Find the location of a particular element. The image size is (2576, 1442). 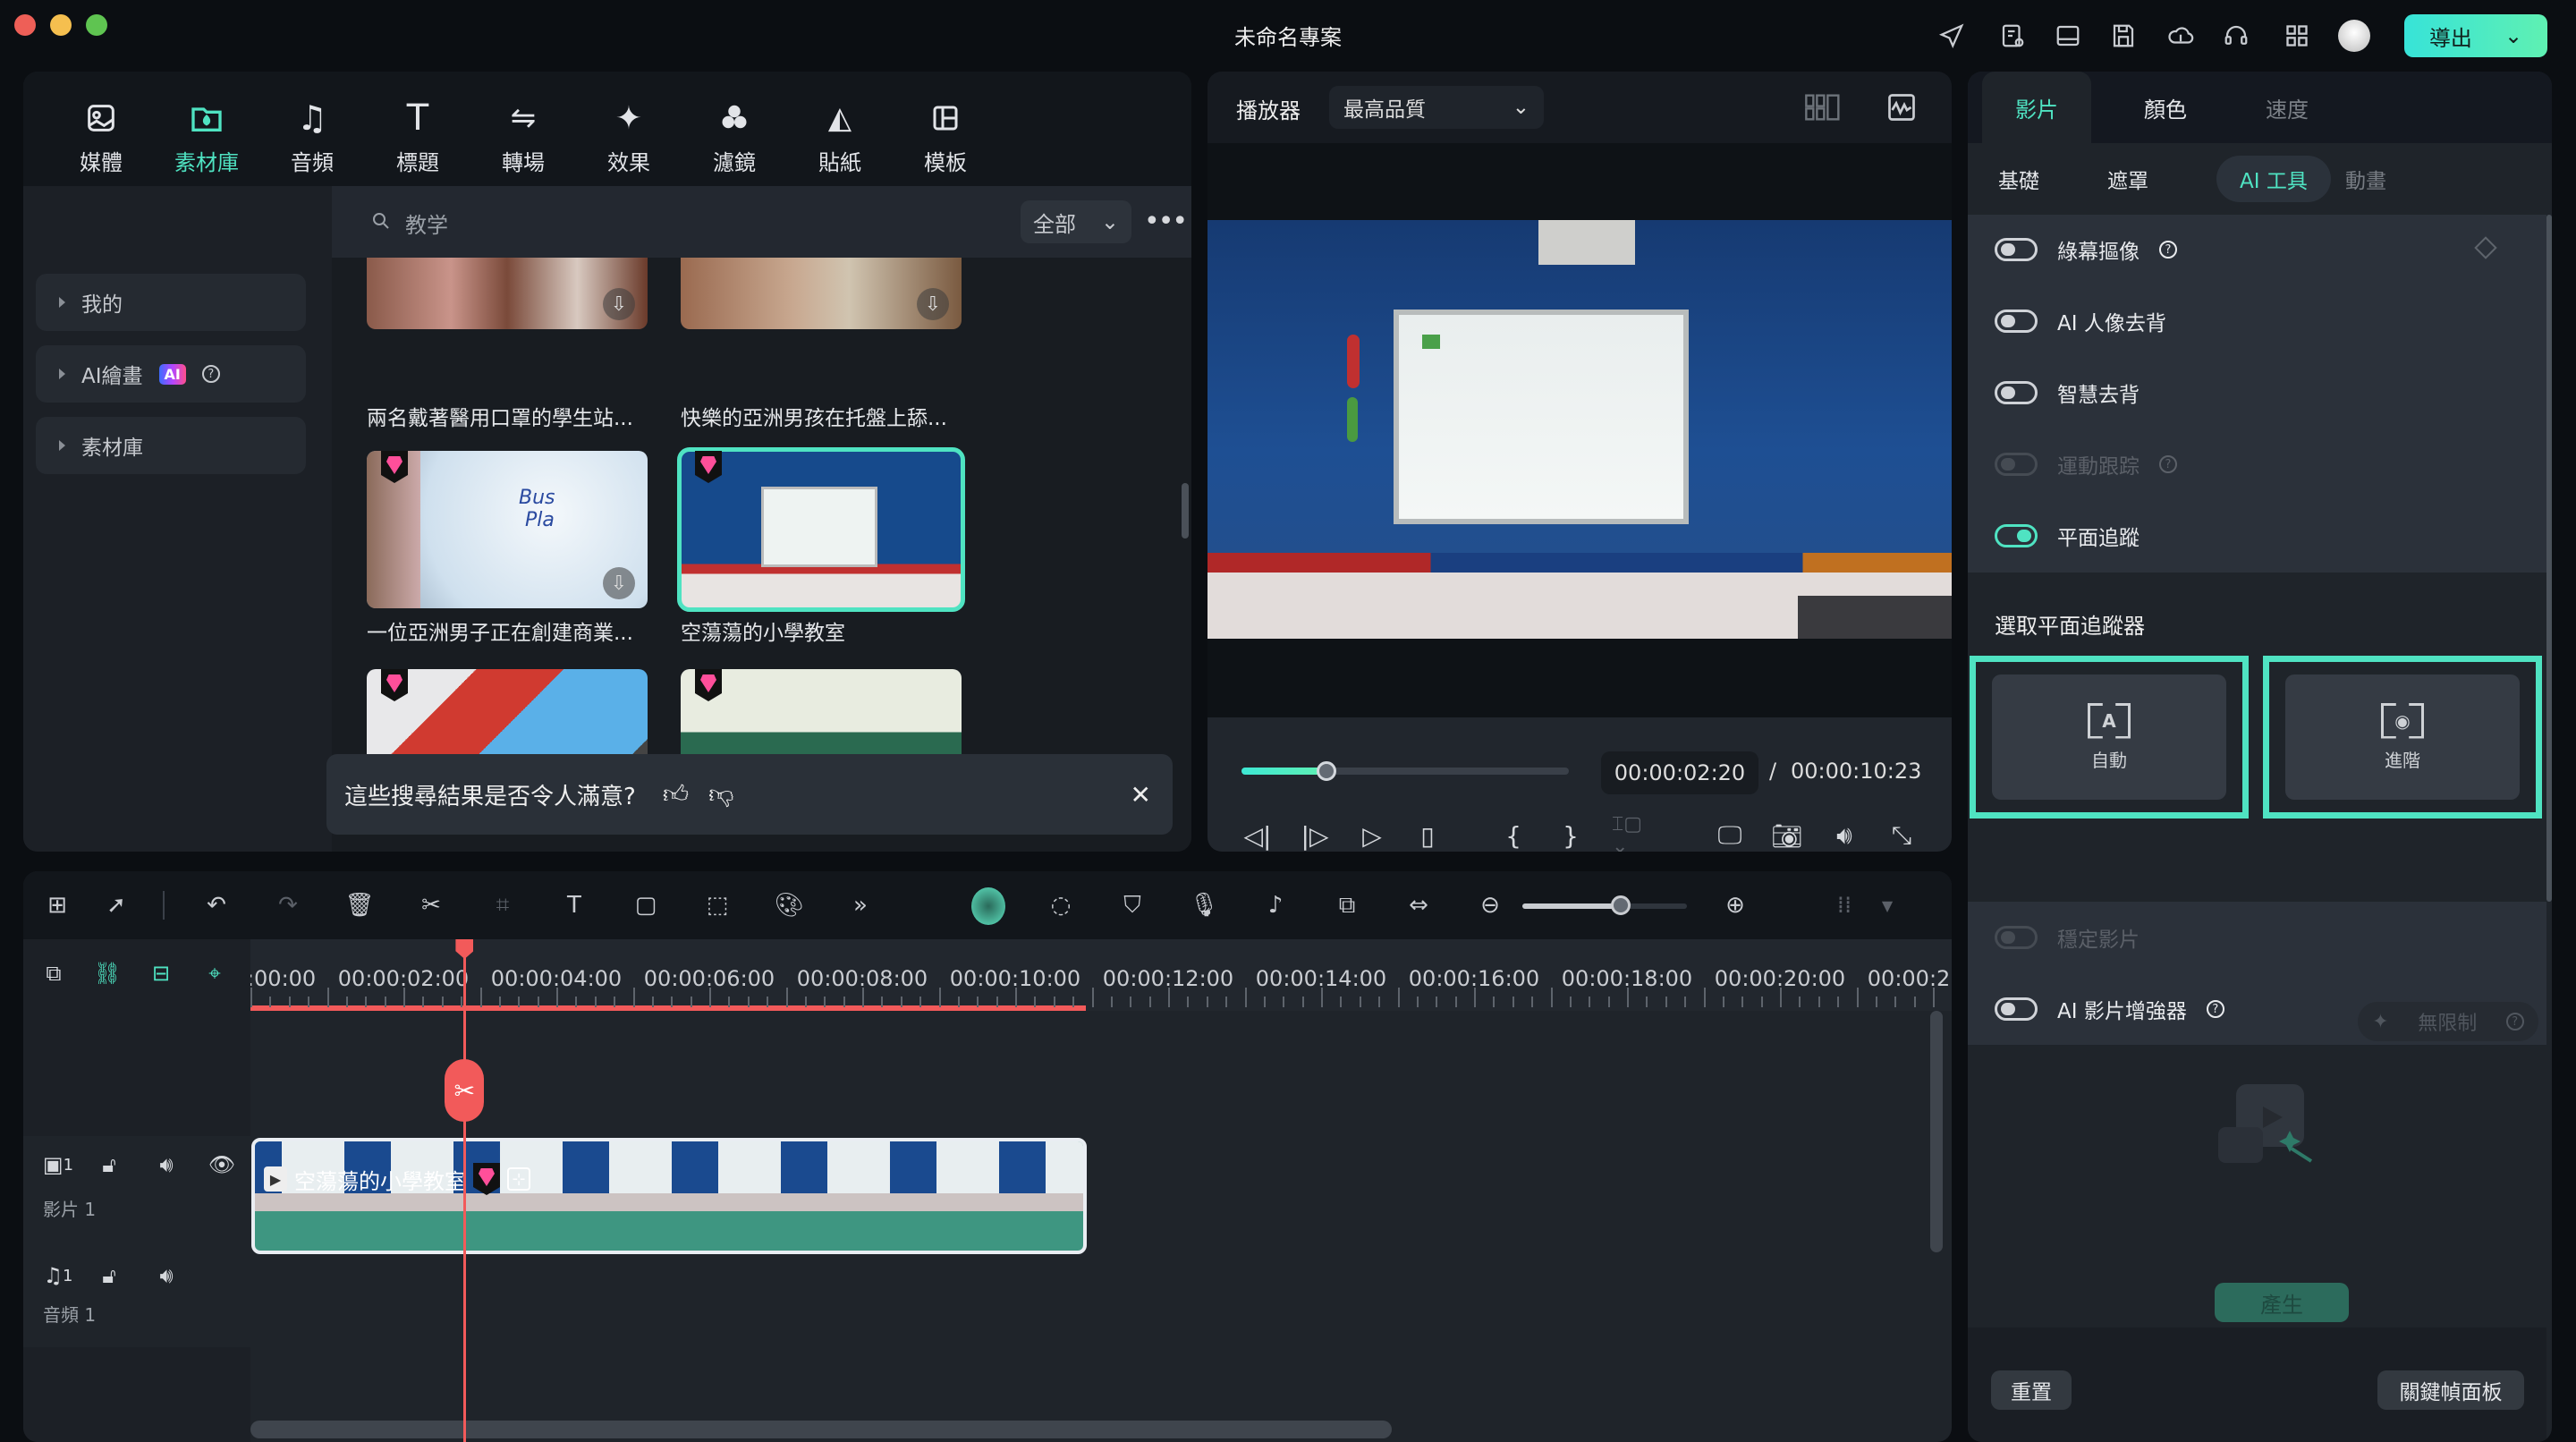

motion-tracking-toggle is located at coordinates (2016, 464).